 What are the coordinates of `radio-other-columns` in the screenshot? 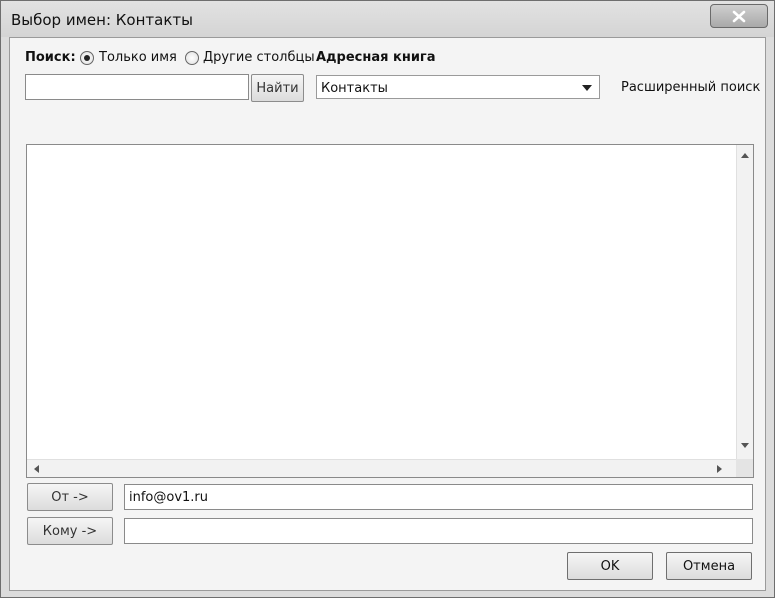 It's located at (192, 58).